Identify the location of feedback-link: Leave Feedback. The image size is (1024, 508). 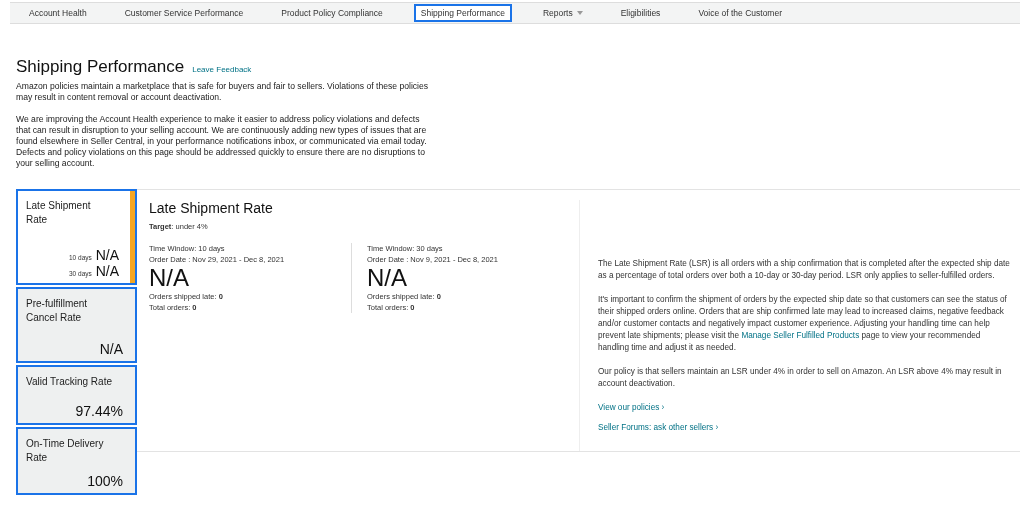
(222, 69).